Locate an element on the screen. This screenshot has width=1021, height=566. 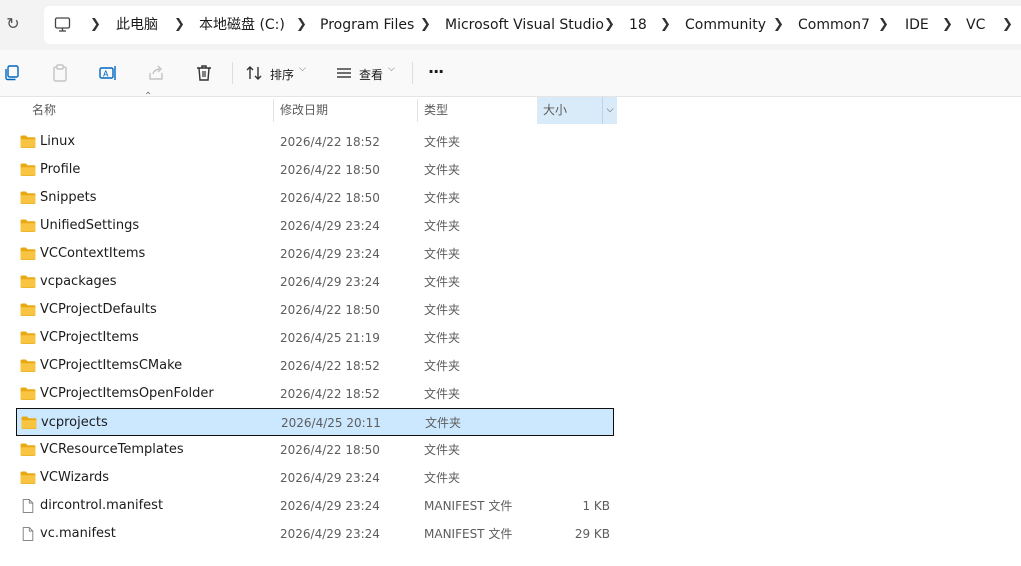
sort-ascending-icon: ⌃ is located at coordinates (148, 96).